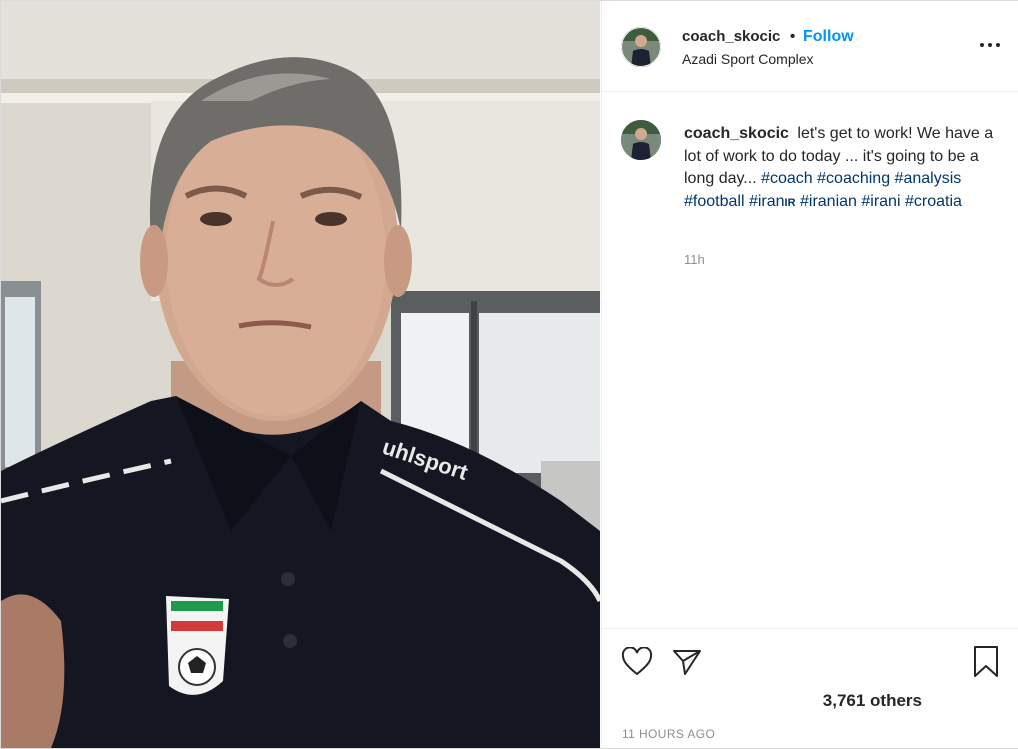 Image resolution: width=1018 pixels, height=749 pixels. What do you see at coordinates (810, 688) in the screenshot?
I see `action-bar: 3,761 others 11 HOURS AGO` at bounding box center [810, 688].